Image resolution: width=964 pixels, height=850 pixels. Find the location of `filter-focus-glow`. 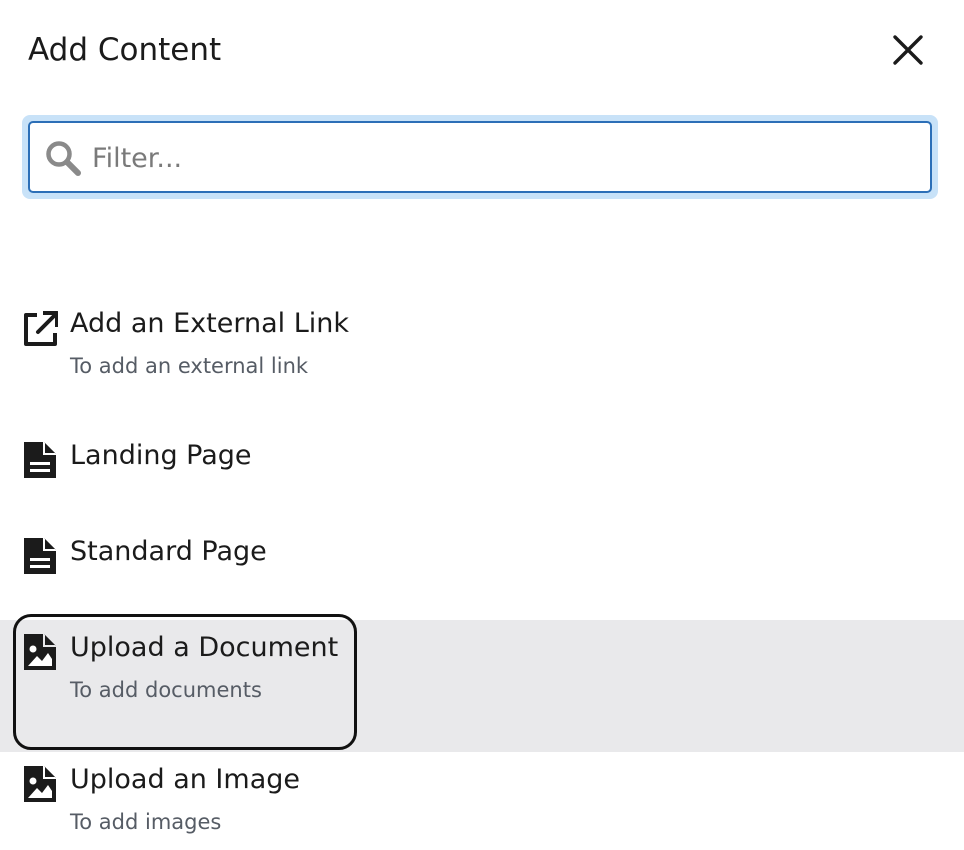

filter-focus-glow is located at coordinates (480, 157).